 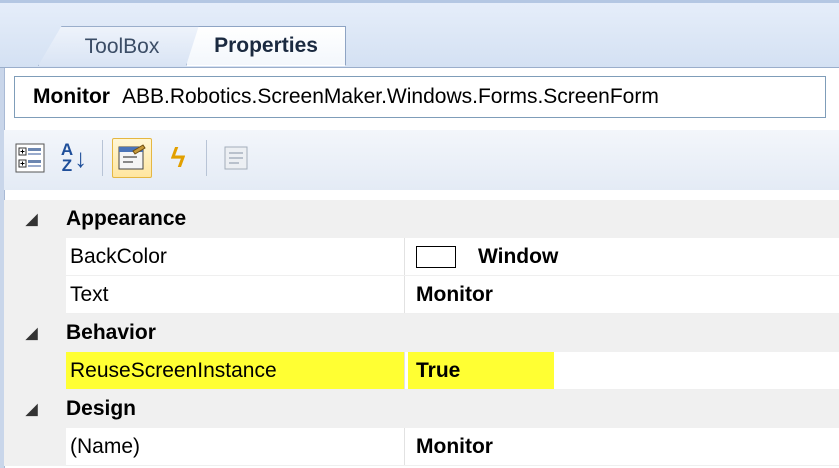 What do you see at coordinates (126, 218) in the screenshot?
I see `category-label: Appearance` at bounding box center [126, 218].